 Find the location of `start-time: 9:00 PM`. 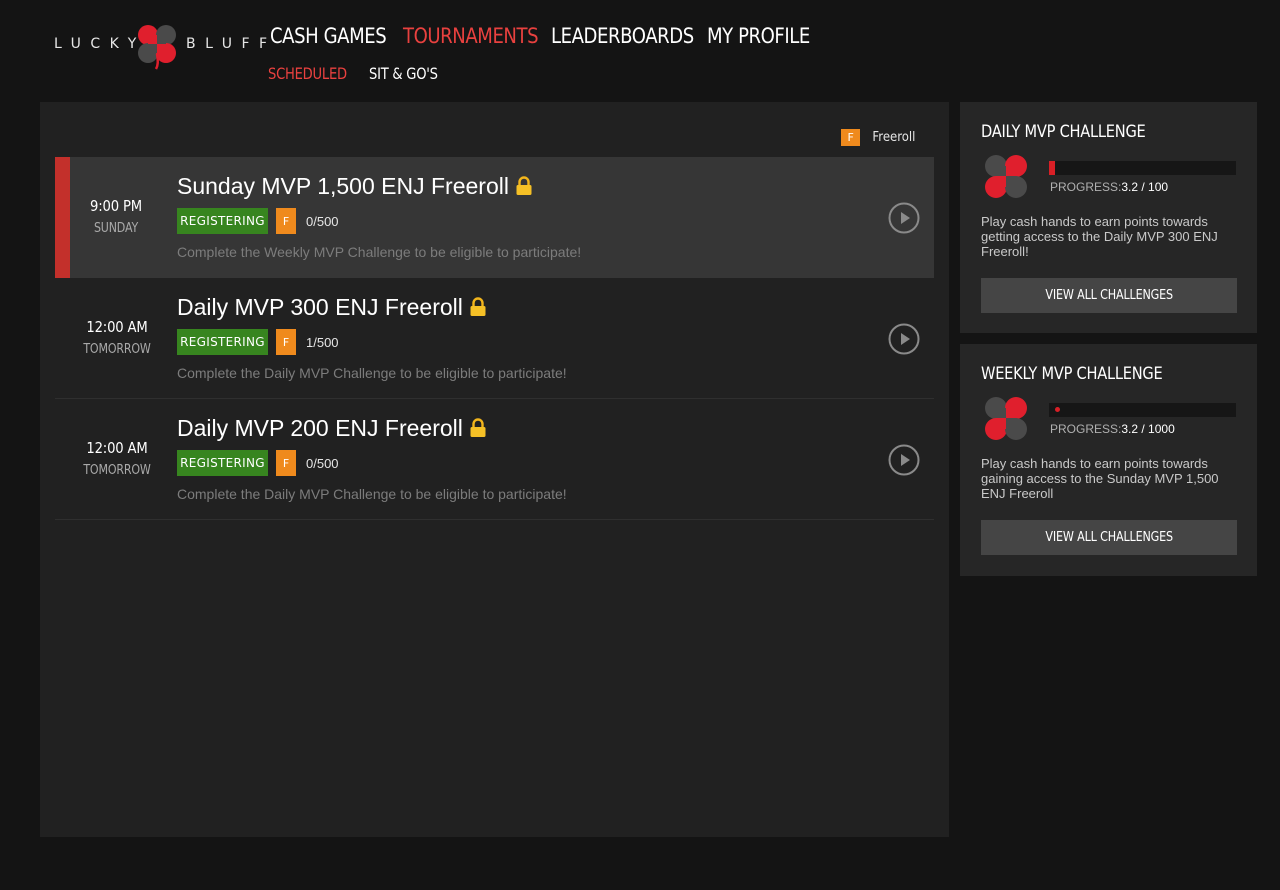

start-time: 9:00 PM is located at coordinates (116, 206).